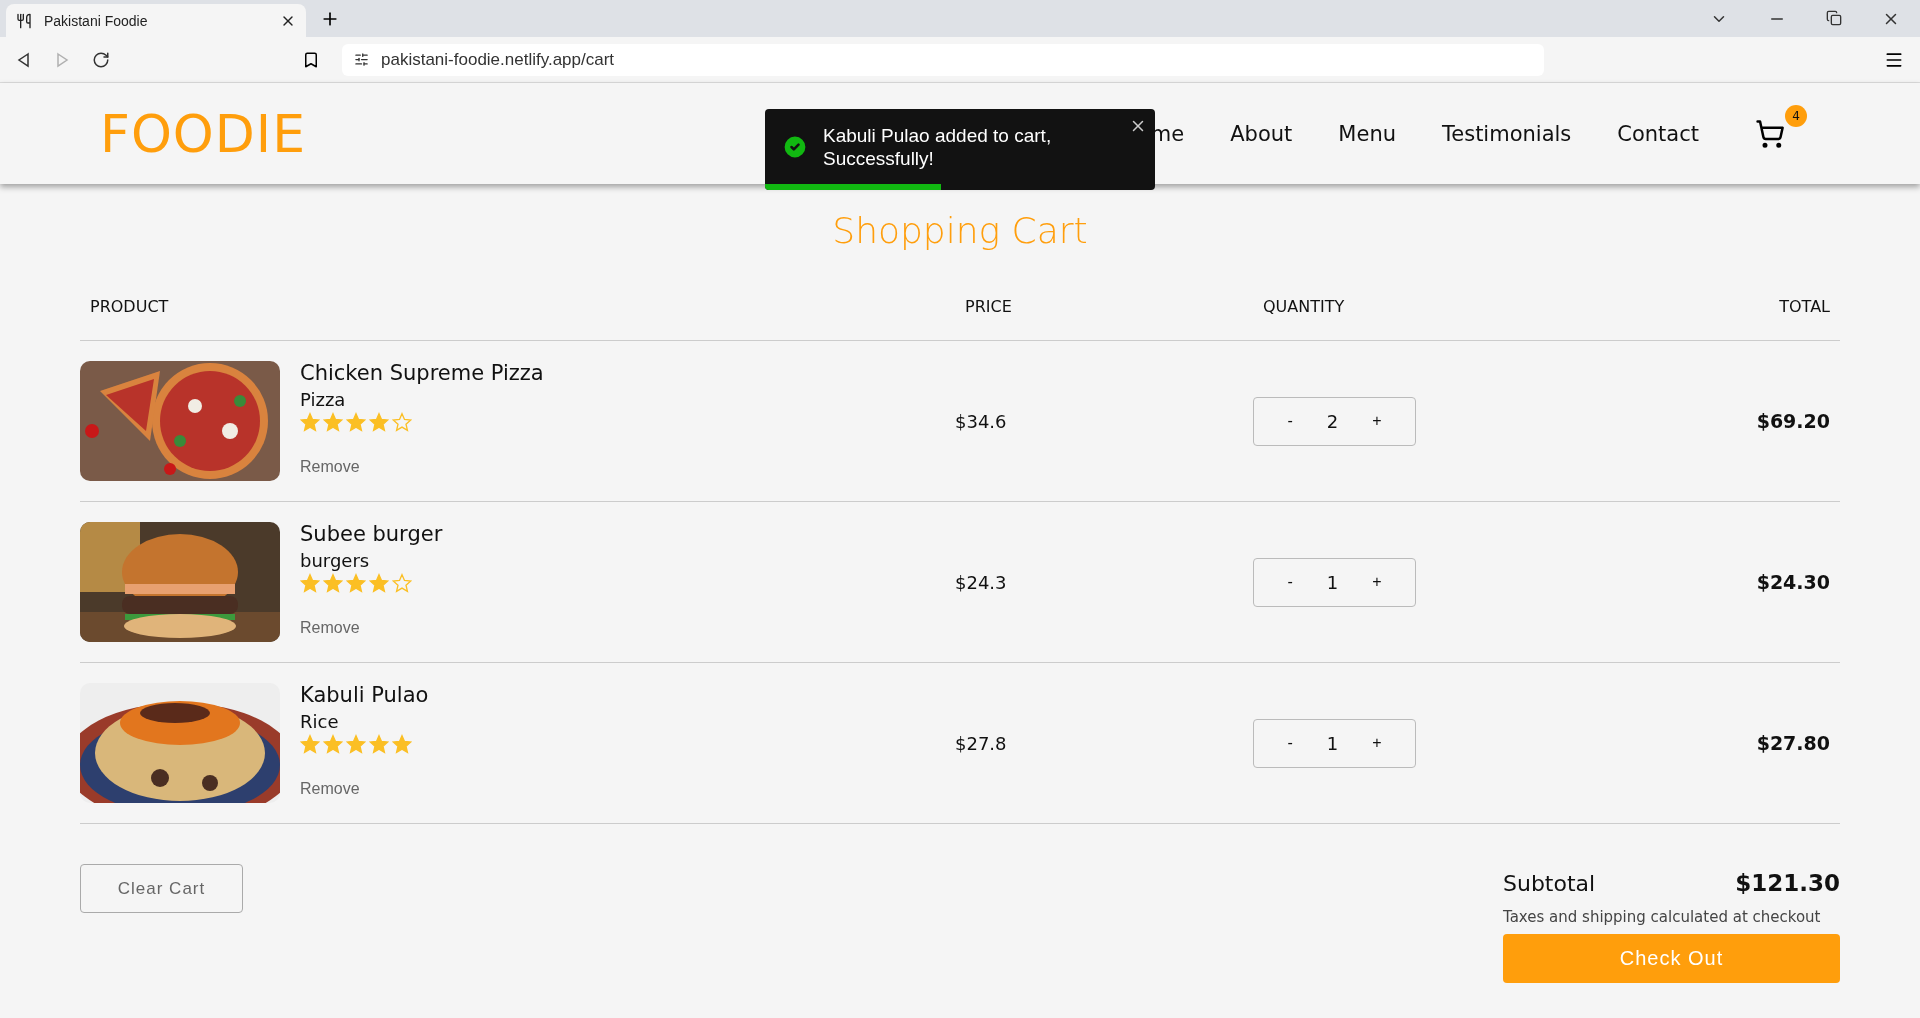 This screenshot has width=1920, height=1018. What do you see at coordinates (1261, 133) in the screenshot?
I see `nav-link: About` at bounding box center [1261, 133].